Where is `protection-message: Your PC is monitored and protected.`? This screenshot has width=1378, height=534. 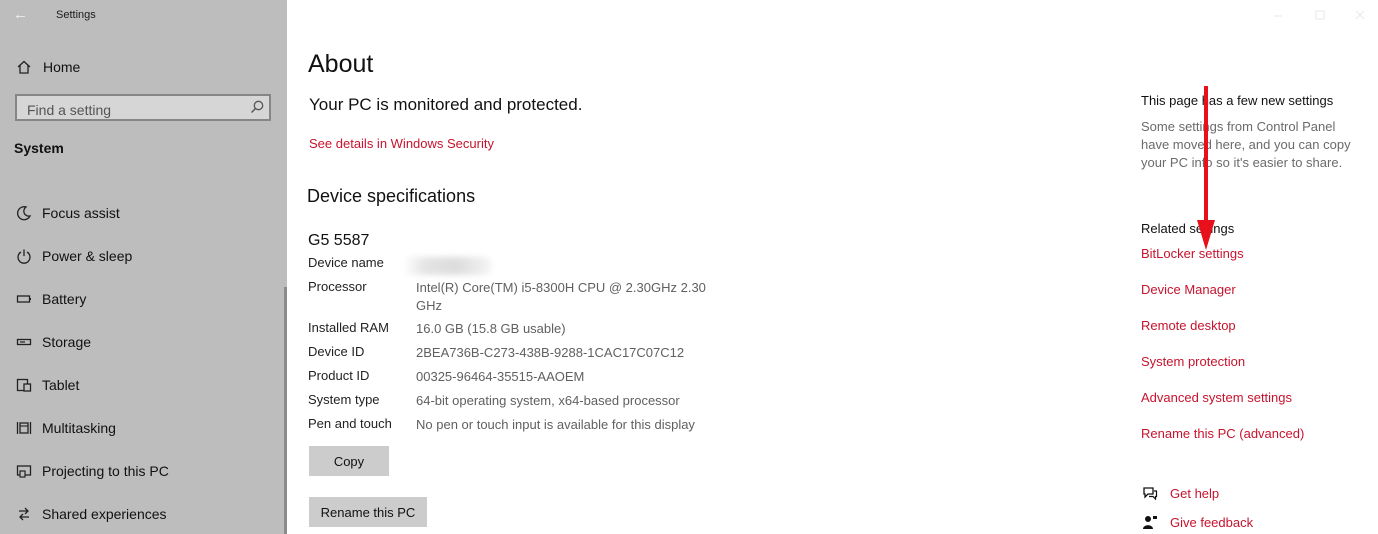
protection-message: Your PC is monitored and protected. is located at coordinates (446, 104).